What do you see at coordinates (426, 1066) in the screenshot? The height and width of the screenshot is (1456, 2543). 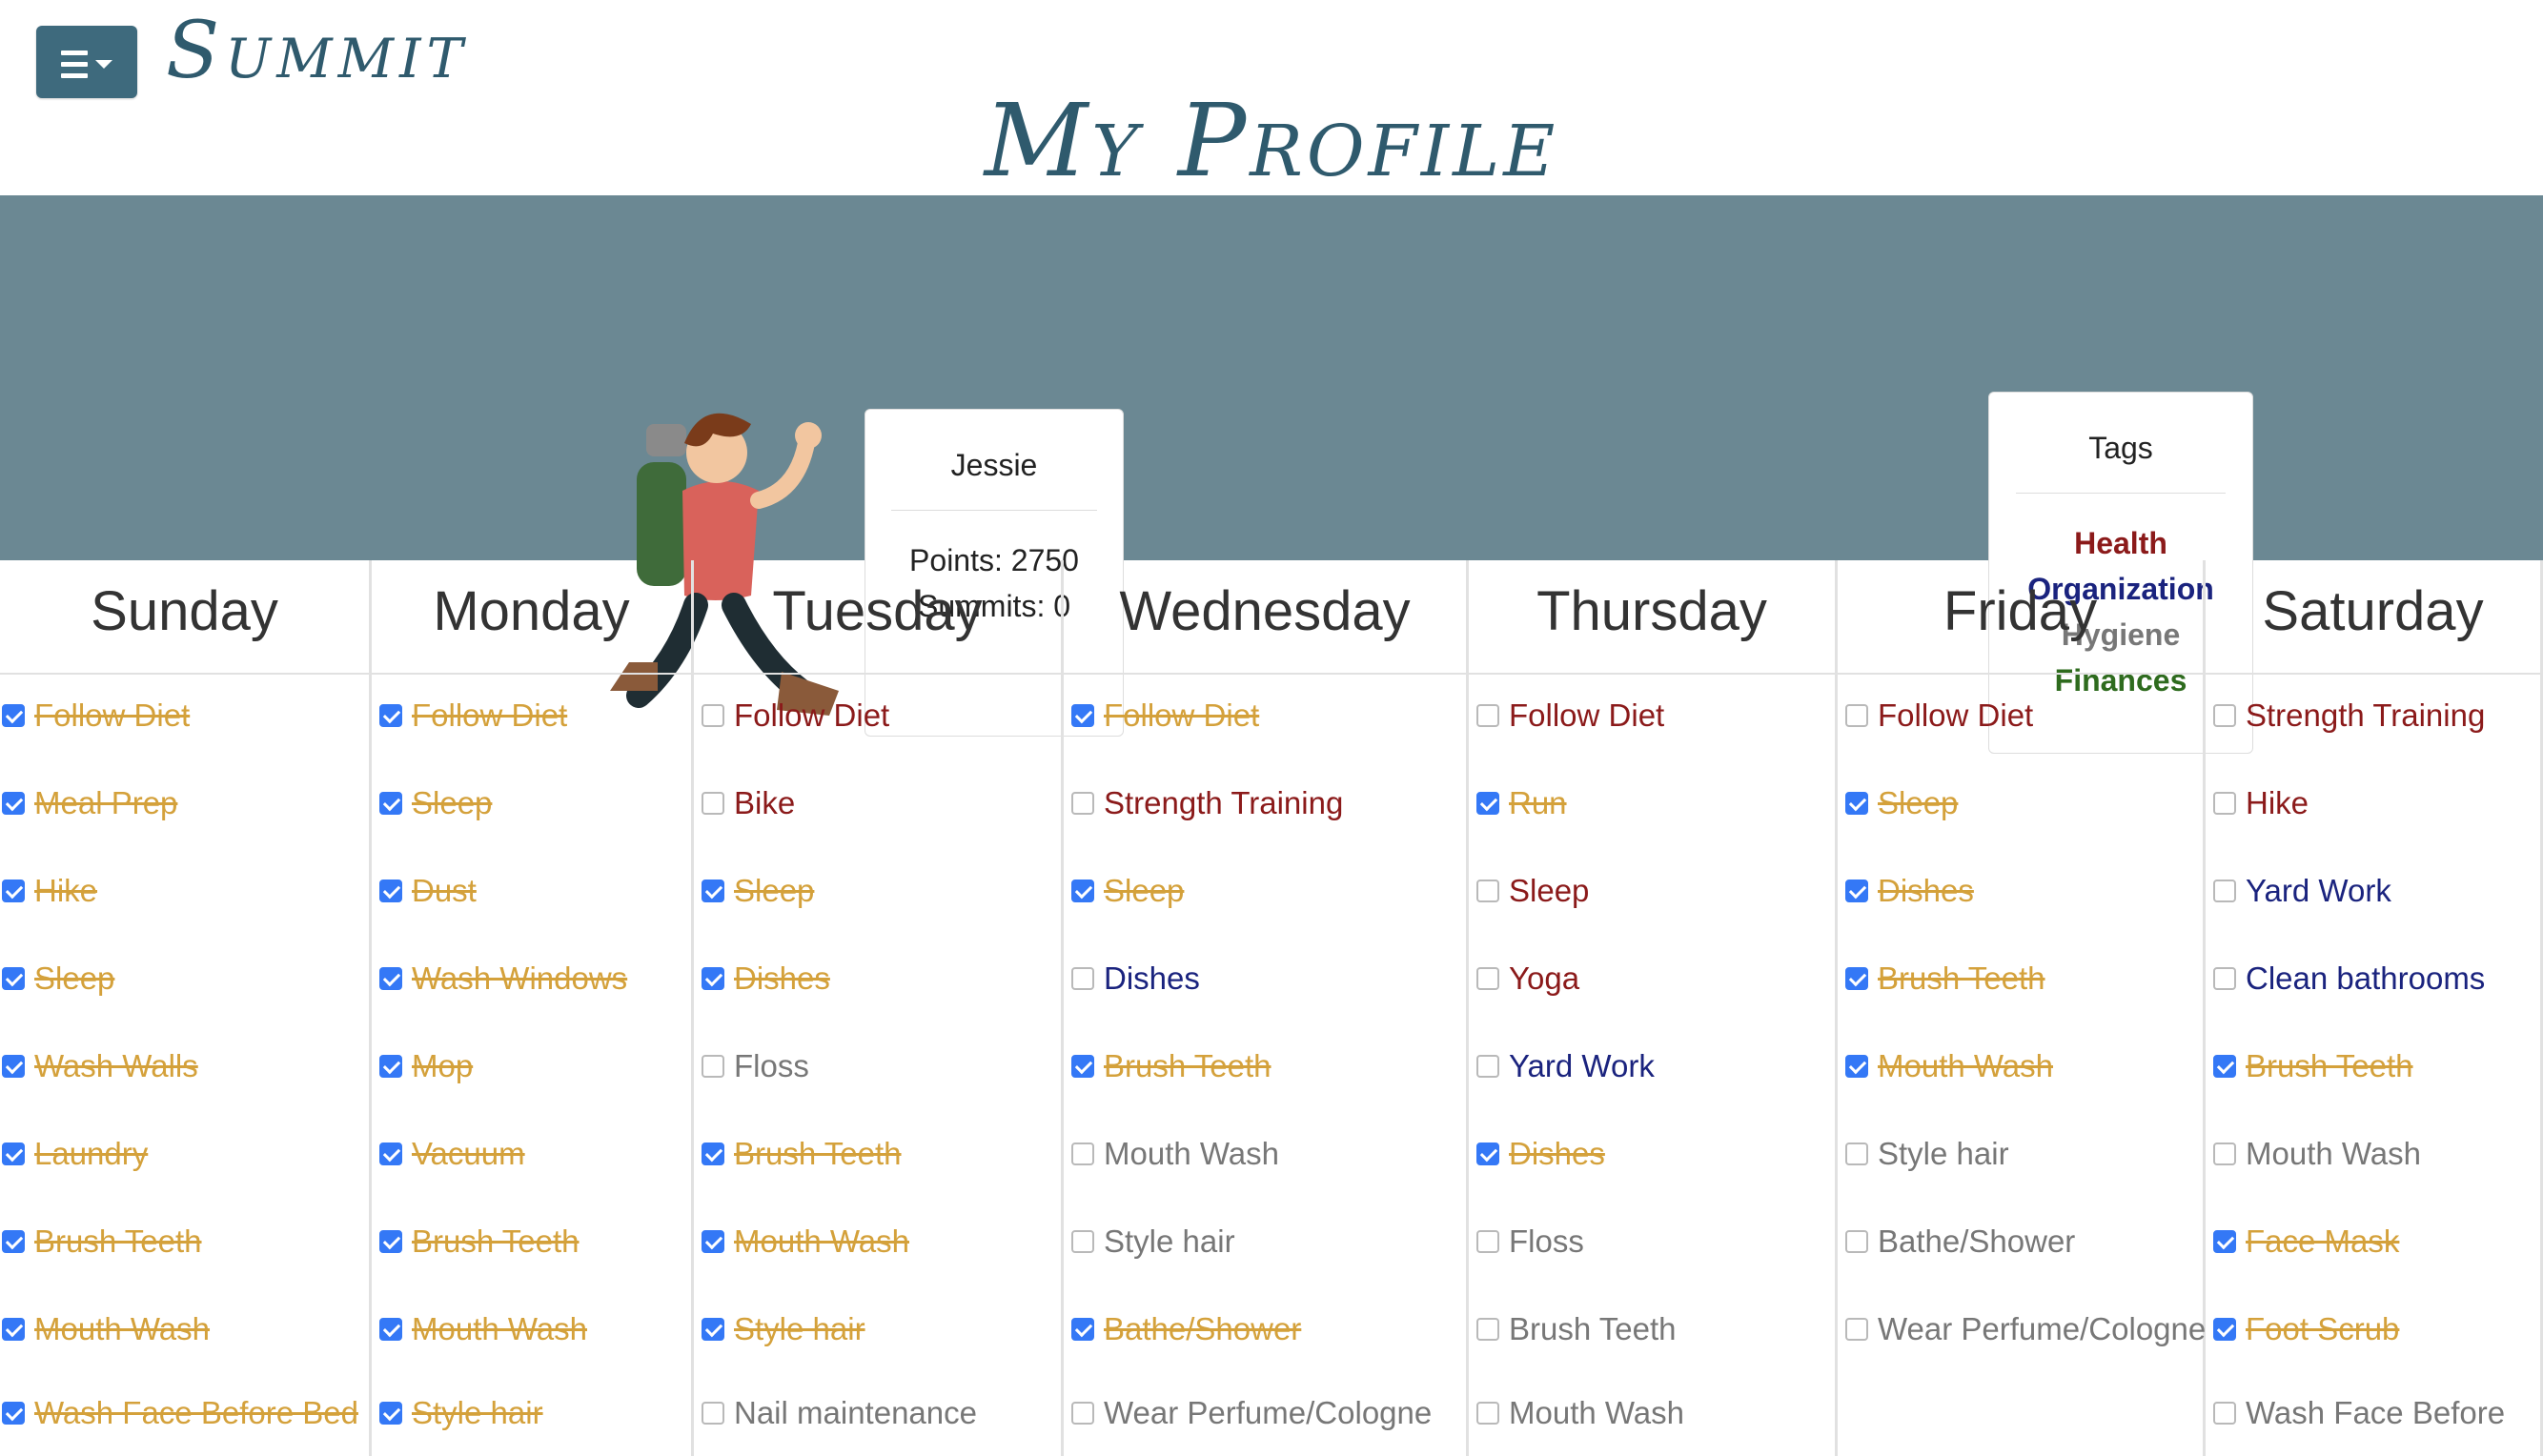 I see `task-item: Mop` at bounding box center [426, 1066].